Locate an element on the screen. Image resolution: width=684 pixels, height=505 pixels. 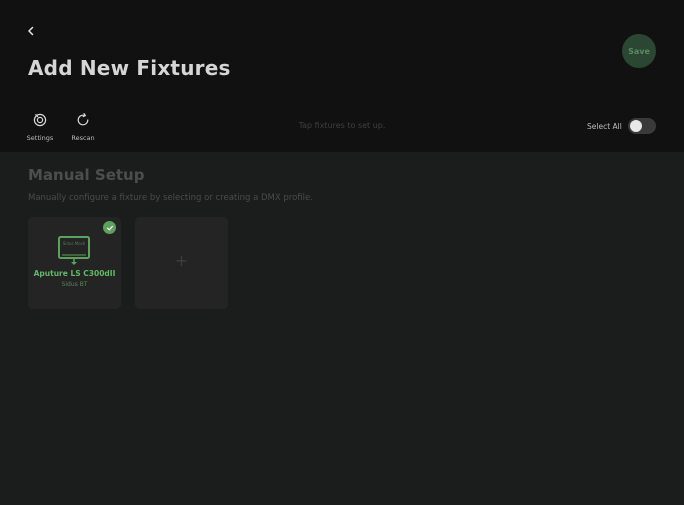
checkmark-icon is located at coordinates (109, 227).